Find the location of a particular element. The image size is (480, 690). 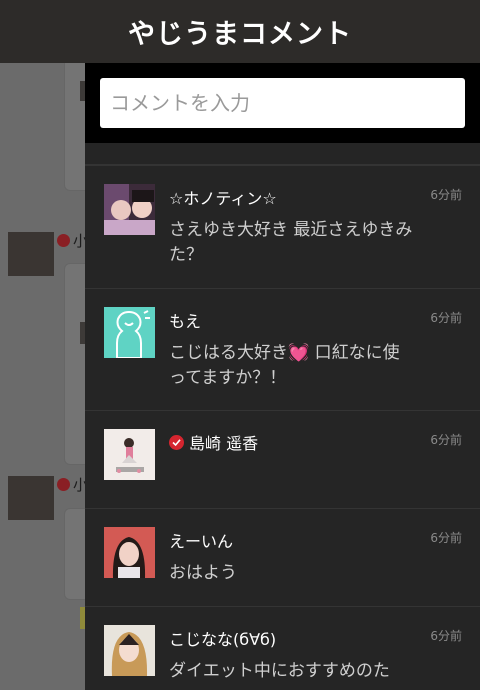

app-header: やじうまコメント is located at coordinates (240, 31).